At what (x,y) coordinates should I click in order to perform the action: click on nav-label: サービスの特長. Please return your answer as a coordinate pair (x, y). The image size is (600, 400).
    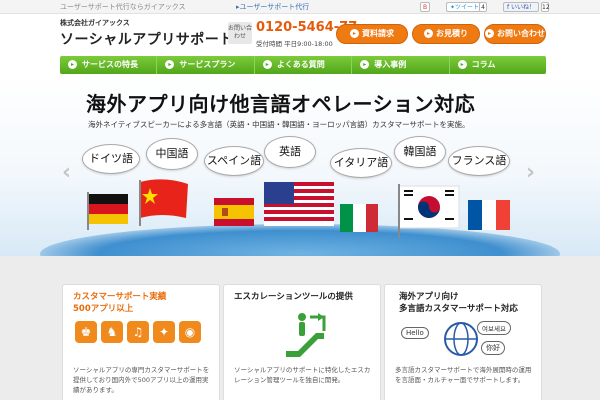
    Looking at the image, I should click on (110, 64).